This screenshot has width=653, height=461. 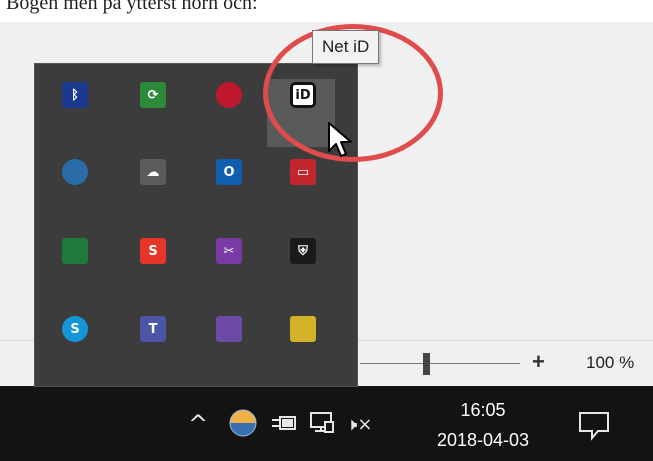 What do you see at coordinates (229, 172) in the screenshot?
I see `outlook-icon: O` at bounding box center [229, 172].